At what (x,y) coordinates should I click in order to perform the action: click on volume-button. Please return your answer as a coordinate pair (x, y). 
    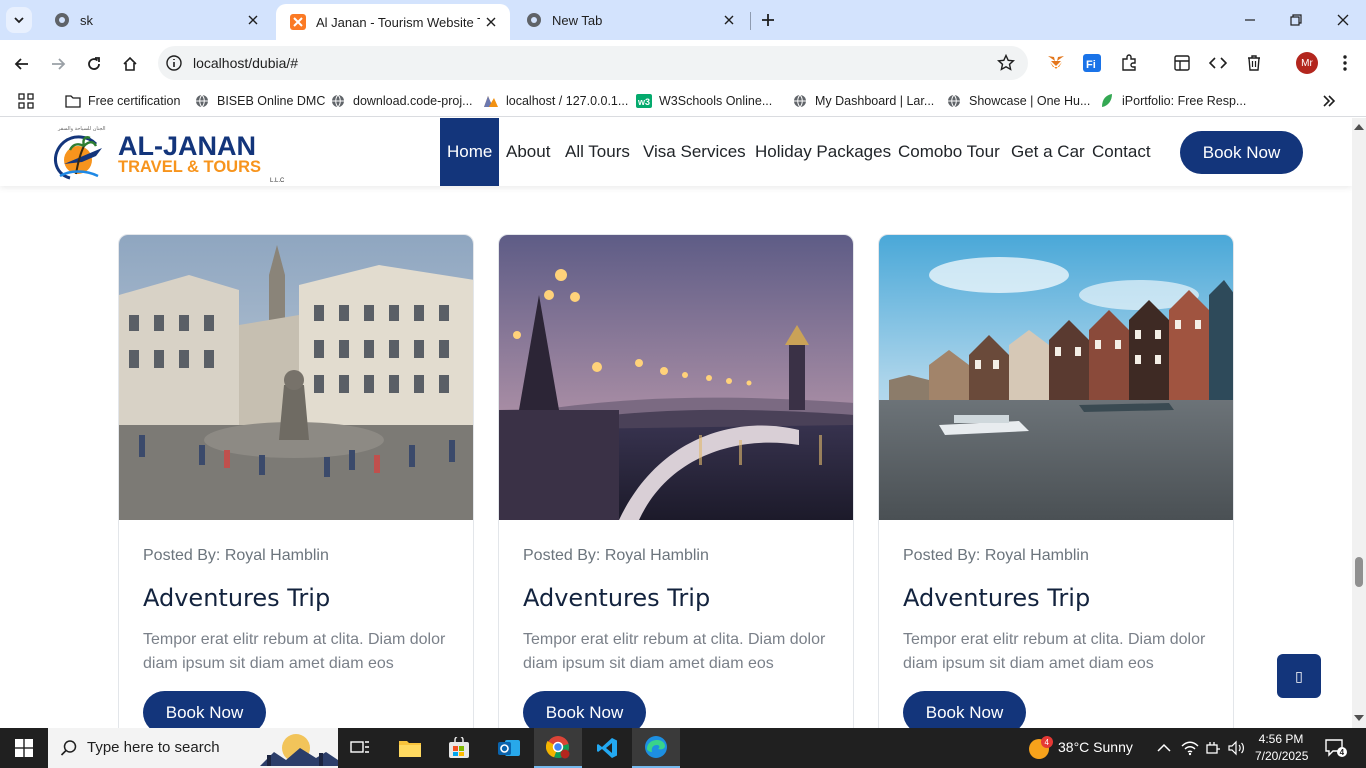
    Looking at the image, I should click on (1237, 748).